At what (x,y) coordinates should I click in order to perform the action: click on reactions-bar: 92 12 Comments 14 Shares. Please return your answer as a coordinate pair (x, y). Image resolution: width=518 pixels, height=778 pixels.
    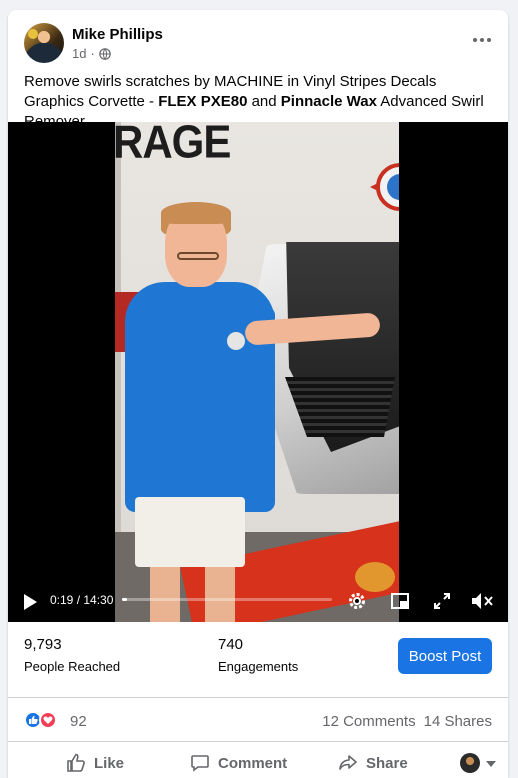
    Looking at the image, I should click on (258, 720).